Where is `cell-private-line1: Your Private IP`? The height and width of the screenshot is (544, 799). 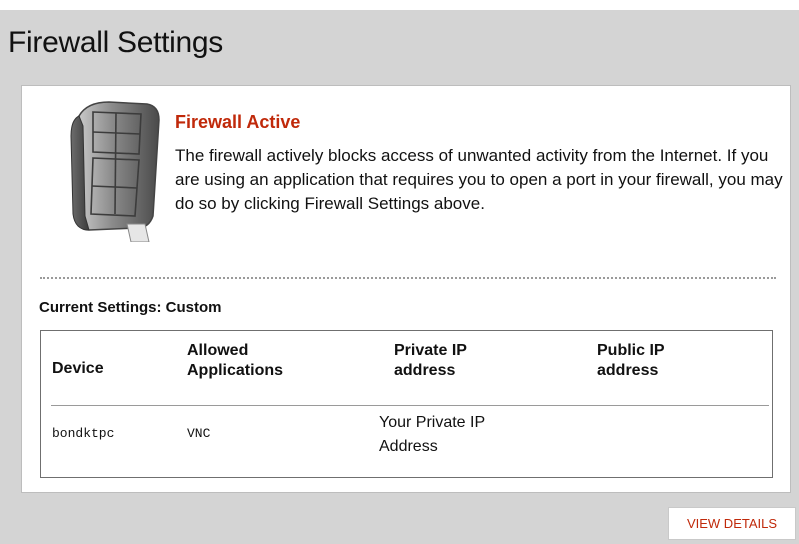 cell-private-line1: Your Private IP is located at coordinates (432, 422).